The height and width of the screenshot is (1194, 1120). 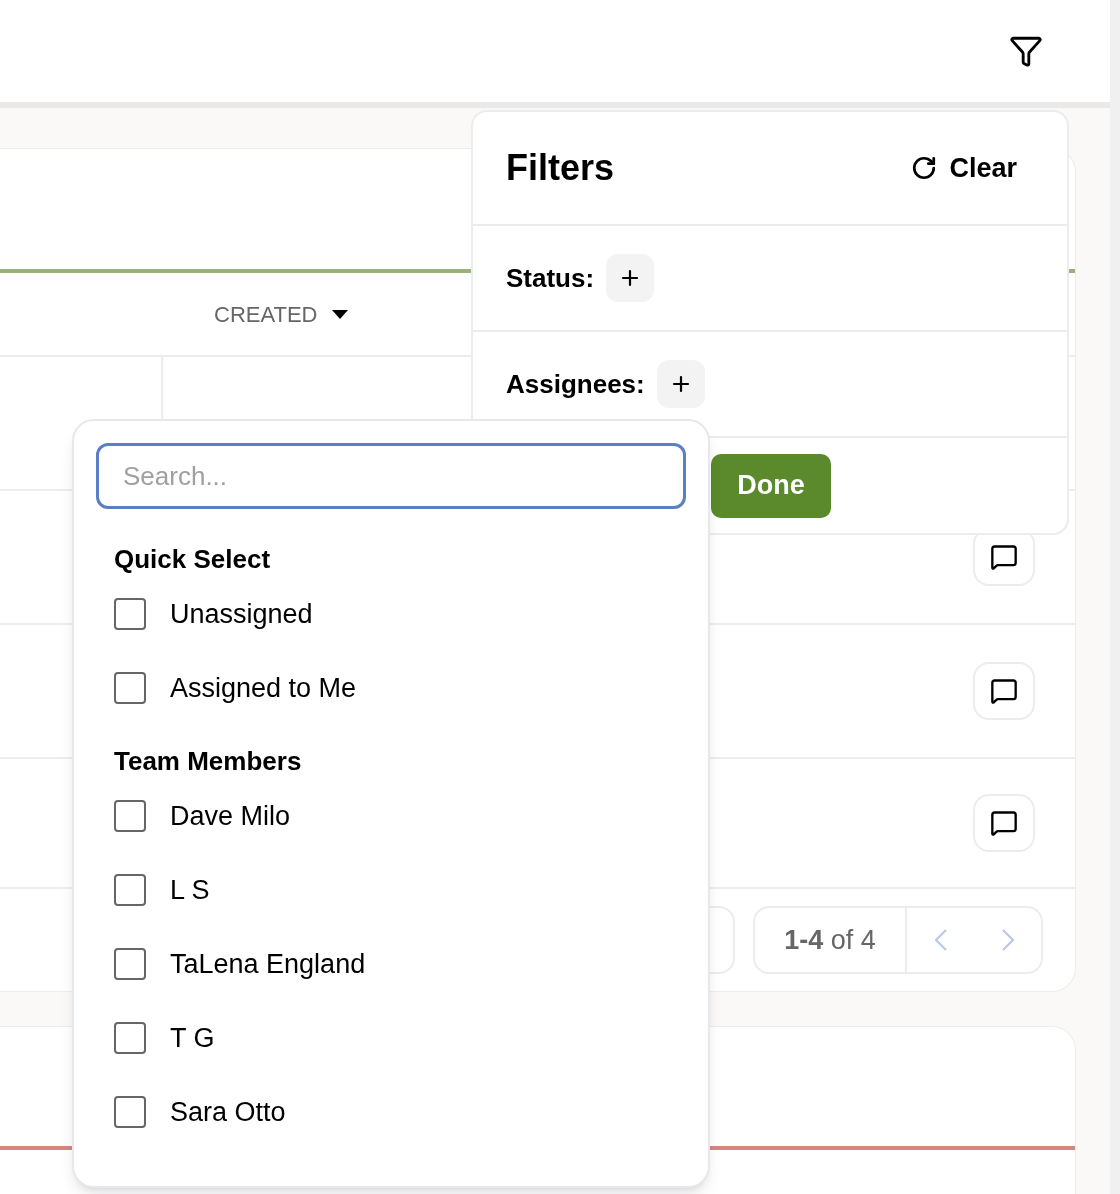 What do you see at coordinates (771, 485) in the screenshot?
I see `done-button: Done` at bounding box center [771, 485].